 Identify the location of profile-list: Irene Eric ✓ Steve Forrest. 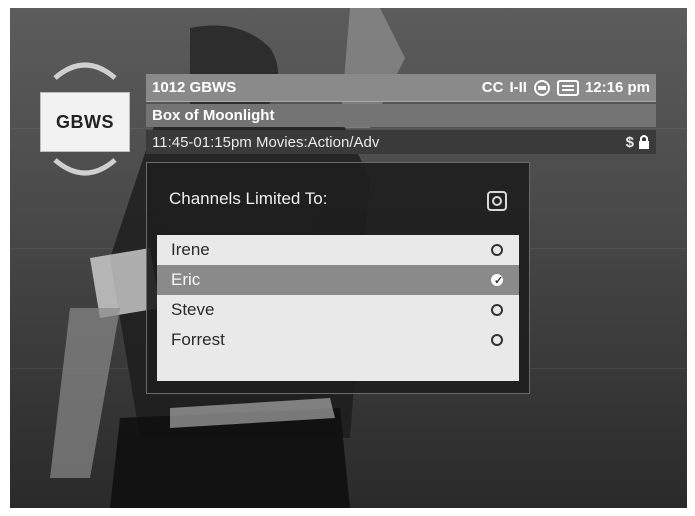
(338, 308).